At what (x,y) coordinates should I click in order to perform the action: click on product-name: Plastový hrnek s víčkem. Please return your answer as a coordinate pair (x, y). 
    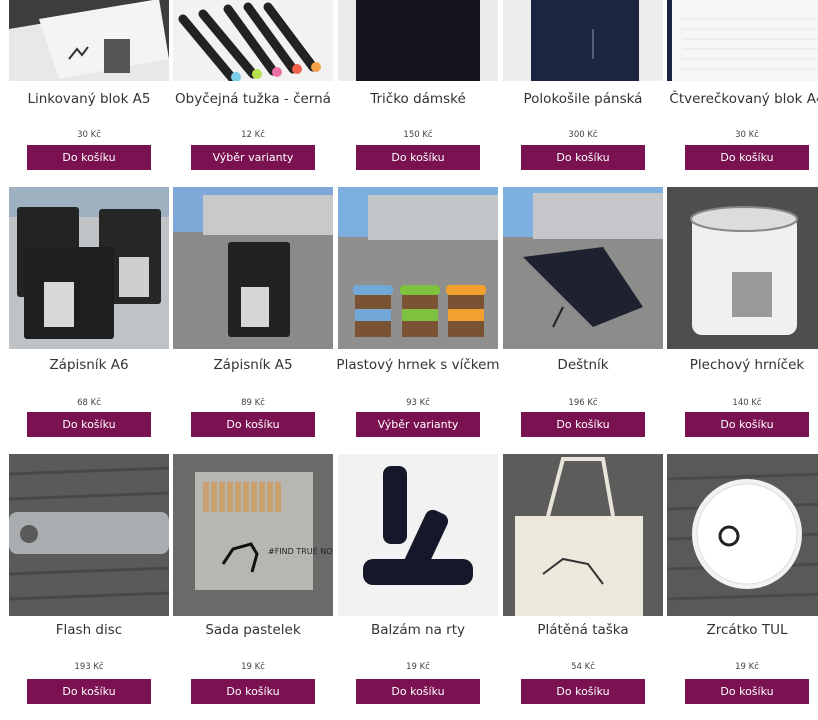
    Looking at the image, I should click on (418, 365).